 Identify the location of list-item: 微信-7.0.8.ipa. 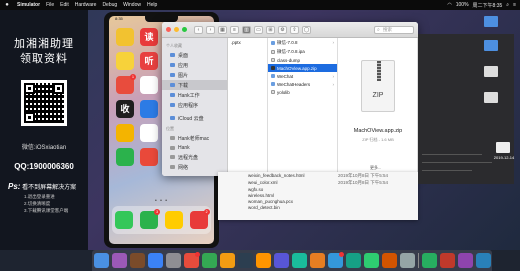
(302, 51).